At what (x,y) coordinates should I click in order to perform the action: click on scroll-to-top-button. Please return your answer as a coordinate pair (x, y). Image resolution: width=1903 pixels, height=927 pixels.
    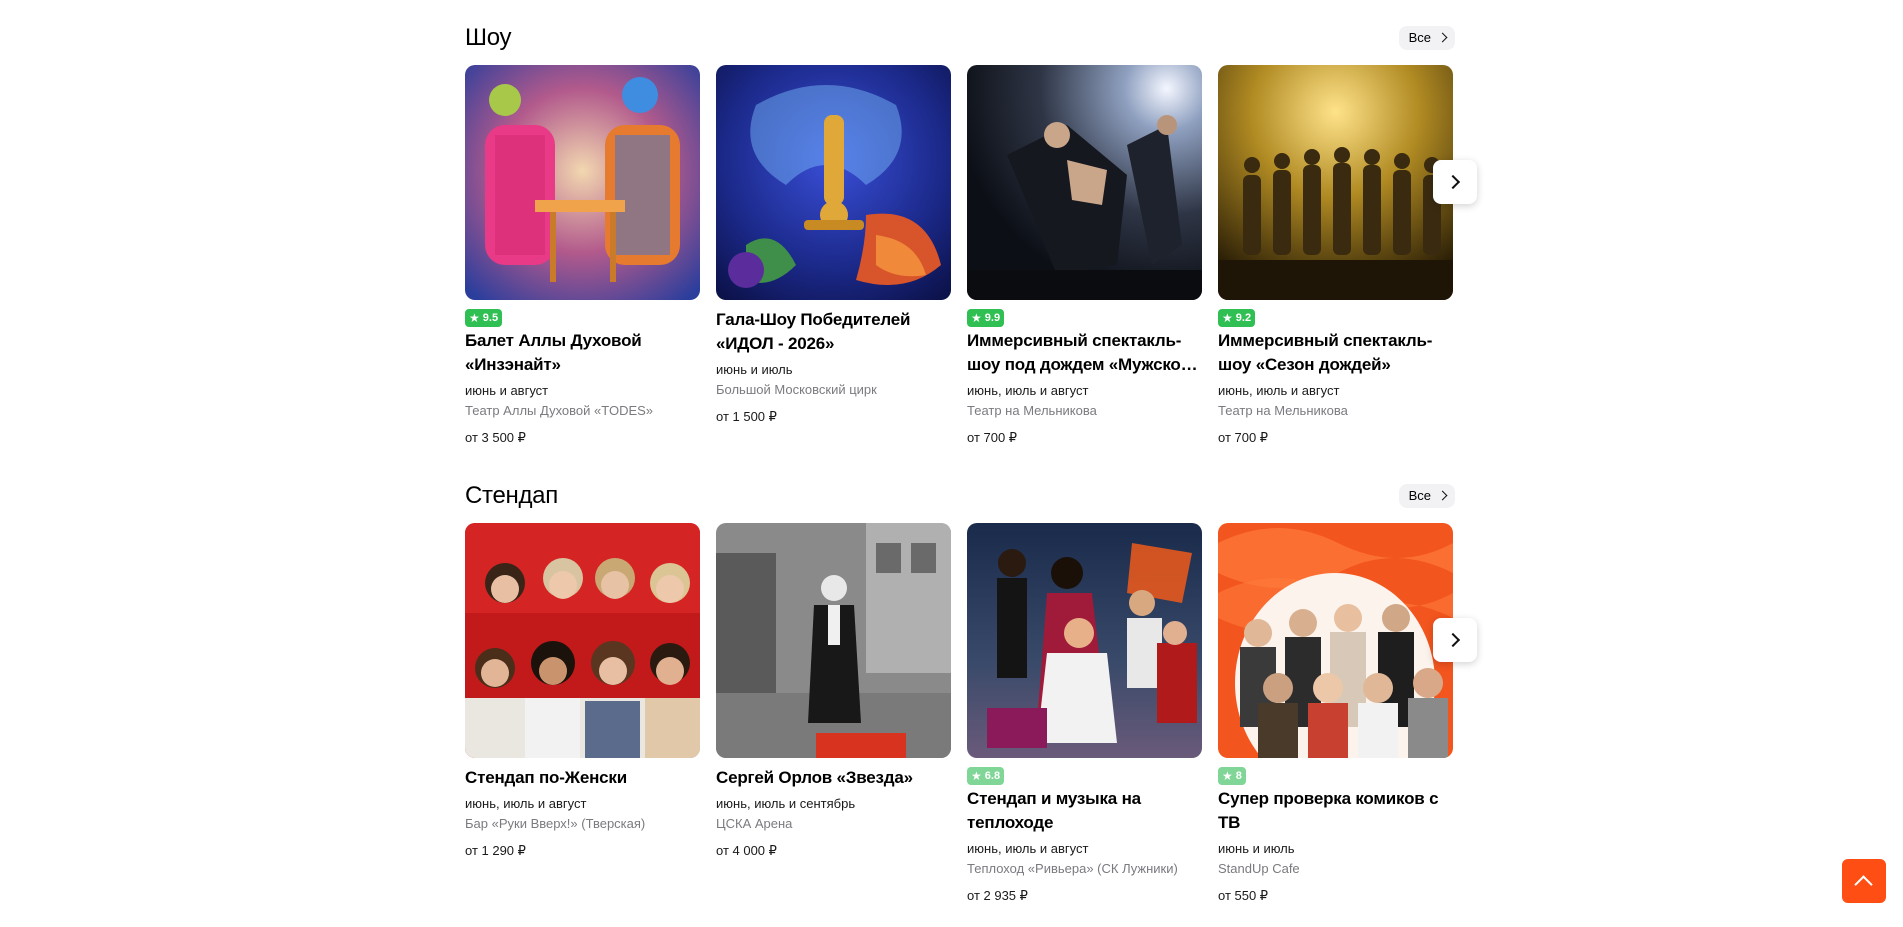
    Looking at the image, I should click on (1864, 881).